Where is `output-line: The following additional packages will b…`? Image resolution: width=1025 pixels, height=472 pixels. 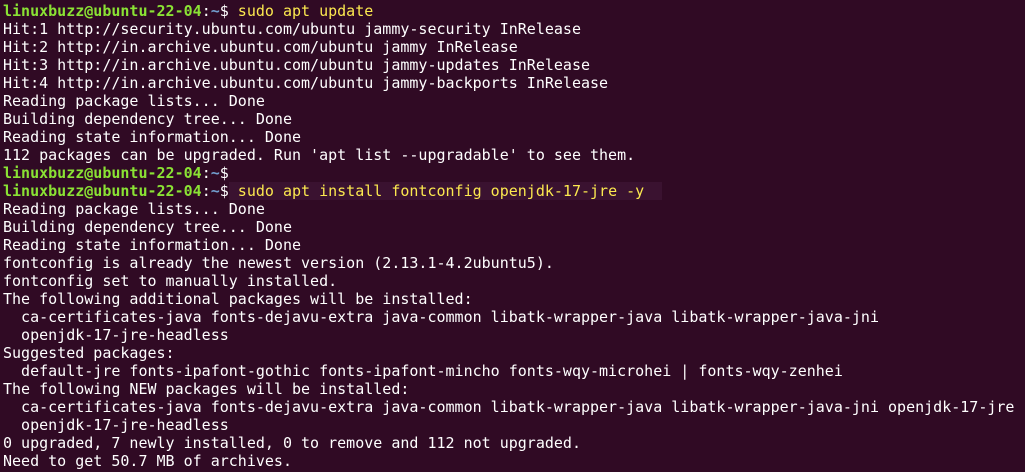
output-line: The following additional packages will b… is located at coordinates (238, 299).